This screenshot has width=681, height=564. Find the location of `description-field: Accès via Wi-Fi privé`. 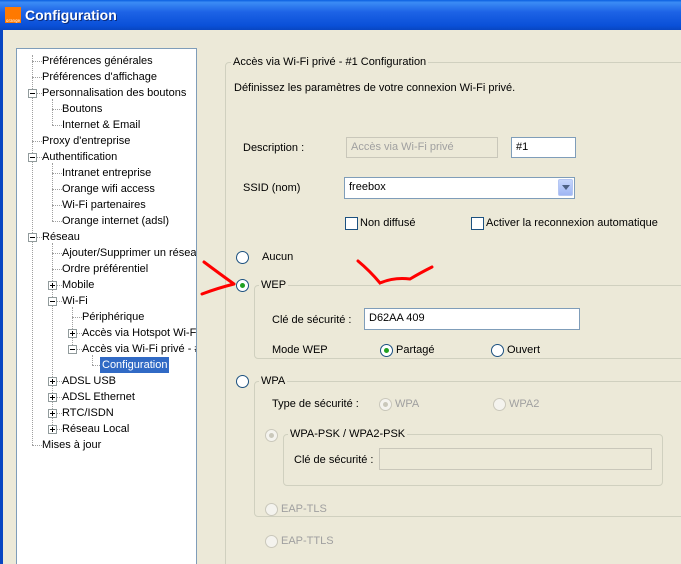

description-field: Accès via Wi-Fi privé is located at coordinates (422, 147).